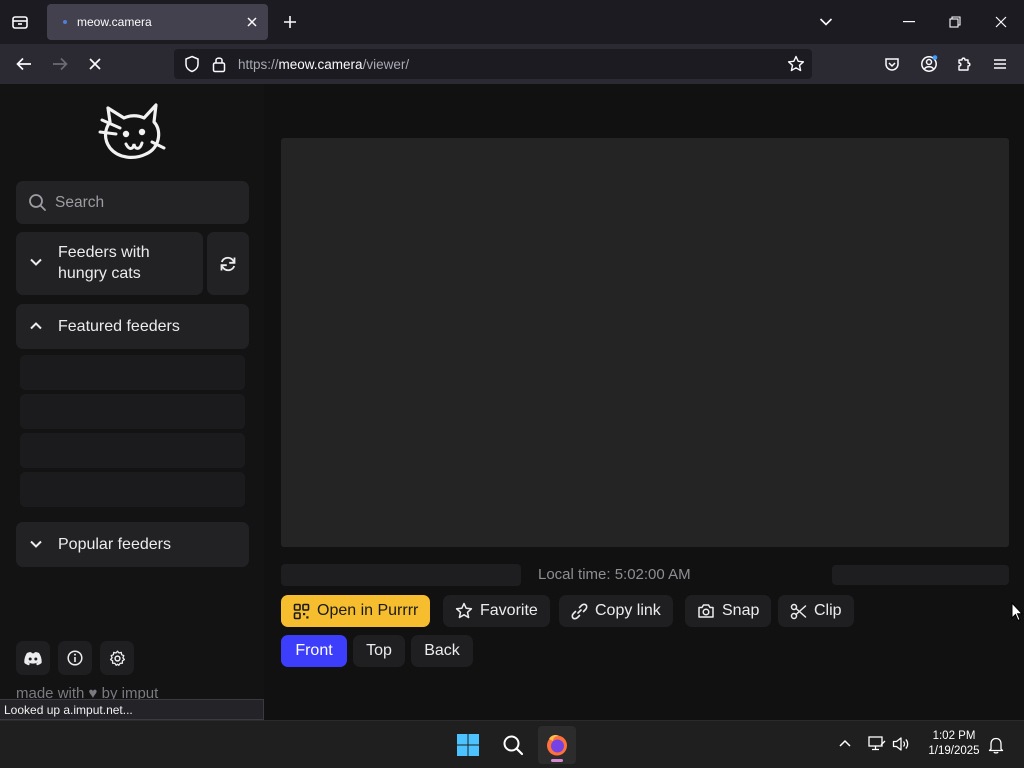  What do you see at coordinates (157, 22) in the screenshot?
I see `browser-tab: meow.camera` at bounding box center [157, 22].